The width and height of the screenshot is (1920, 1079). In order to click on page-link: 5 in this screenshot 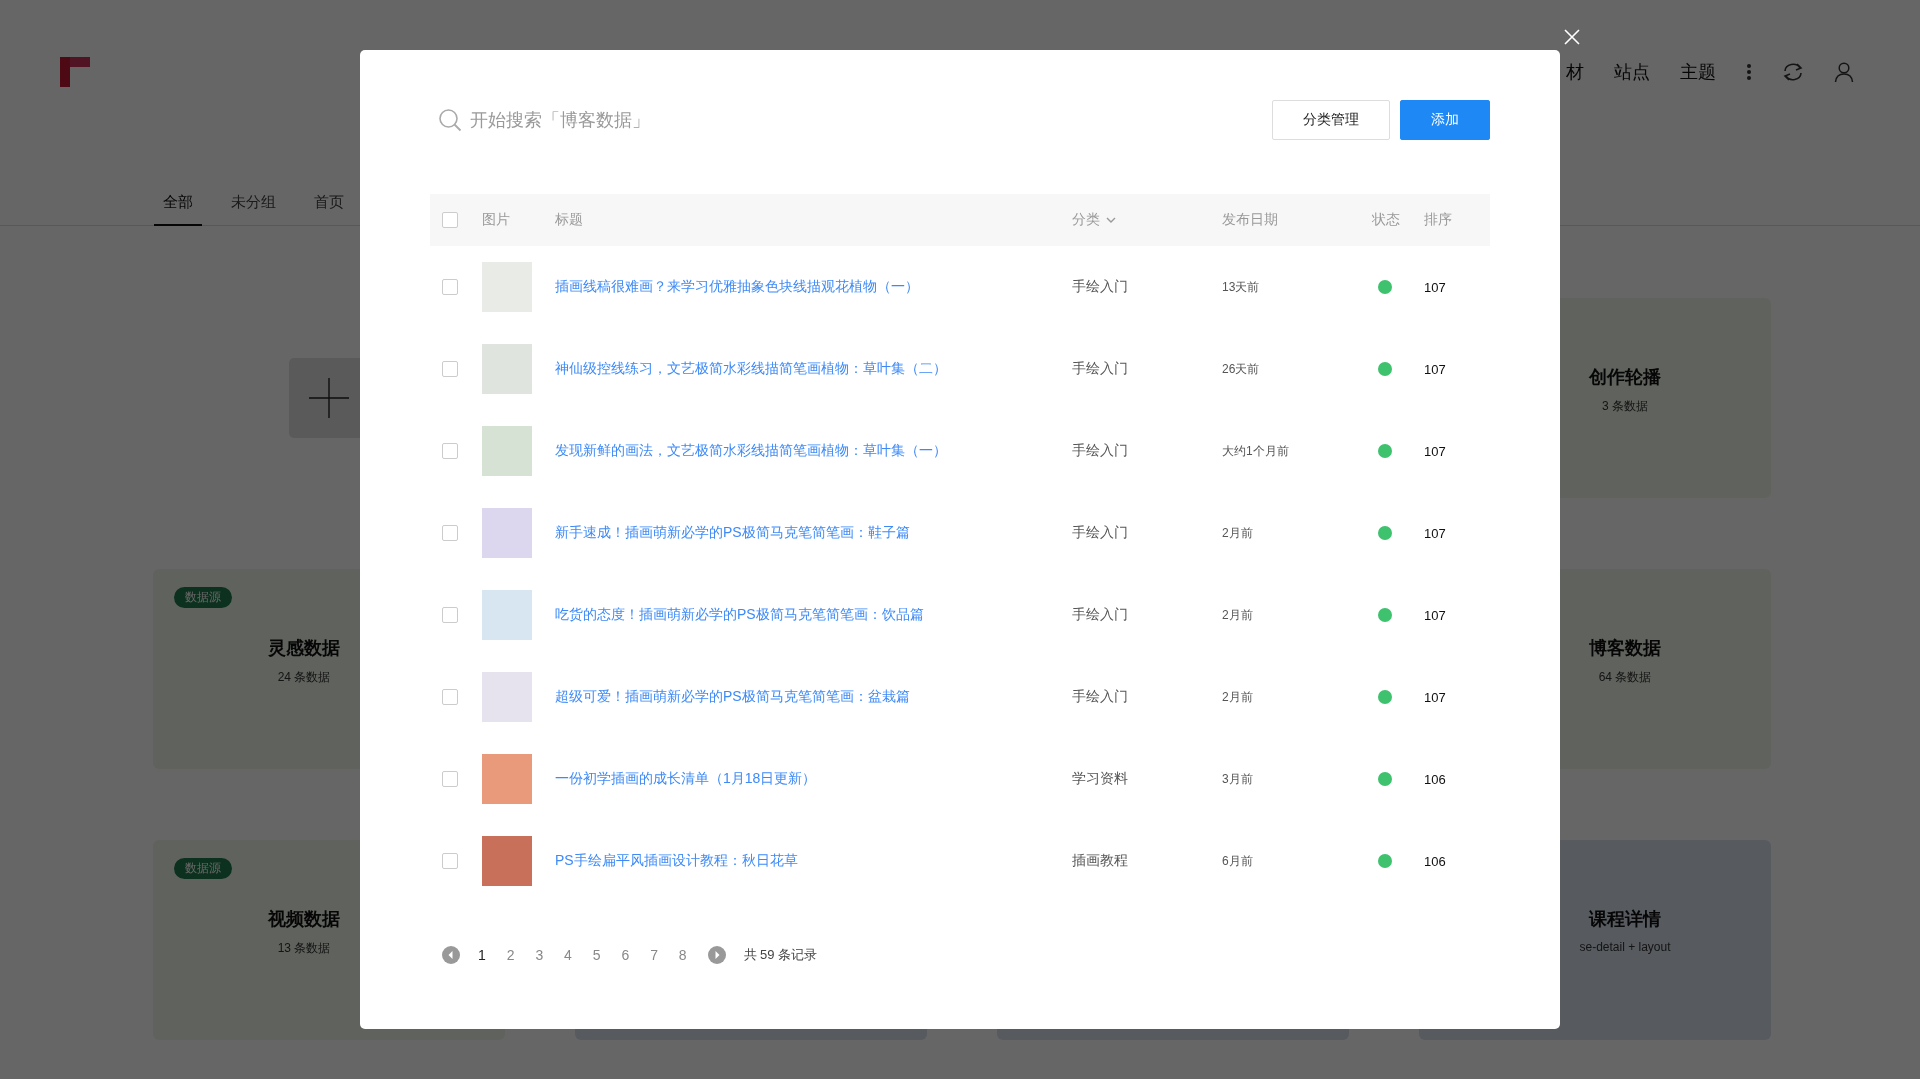, I will do `click(607, 955)`.